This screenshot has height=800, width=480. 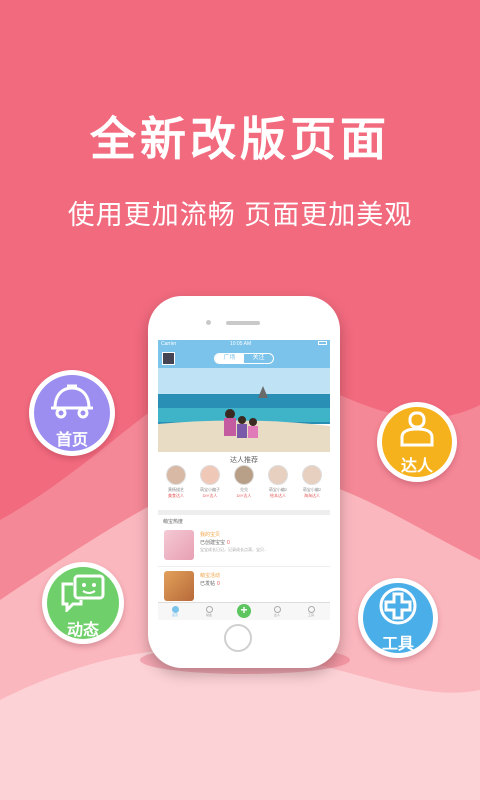 I want to click on home-icon, so click(x=175, y=609).